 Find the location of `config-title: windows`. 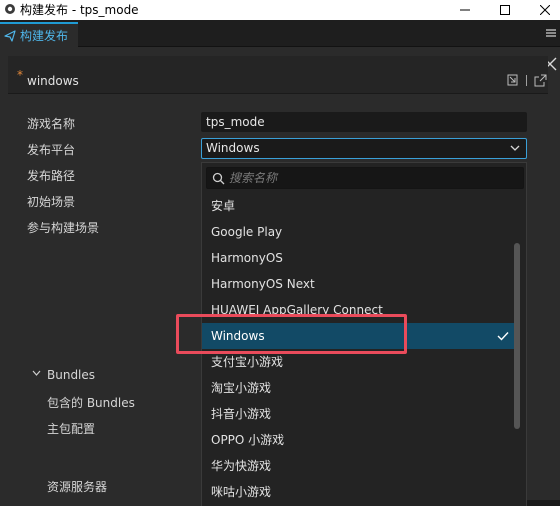

config-title: windows is located at coordinates (53, 81).